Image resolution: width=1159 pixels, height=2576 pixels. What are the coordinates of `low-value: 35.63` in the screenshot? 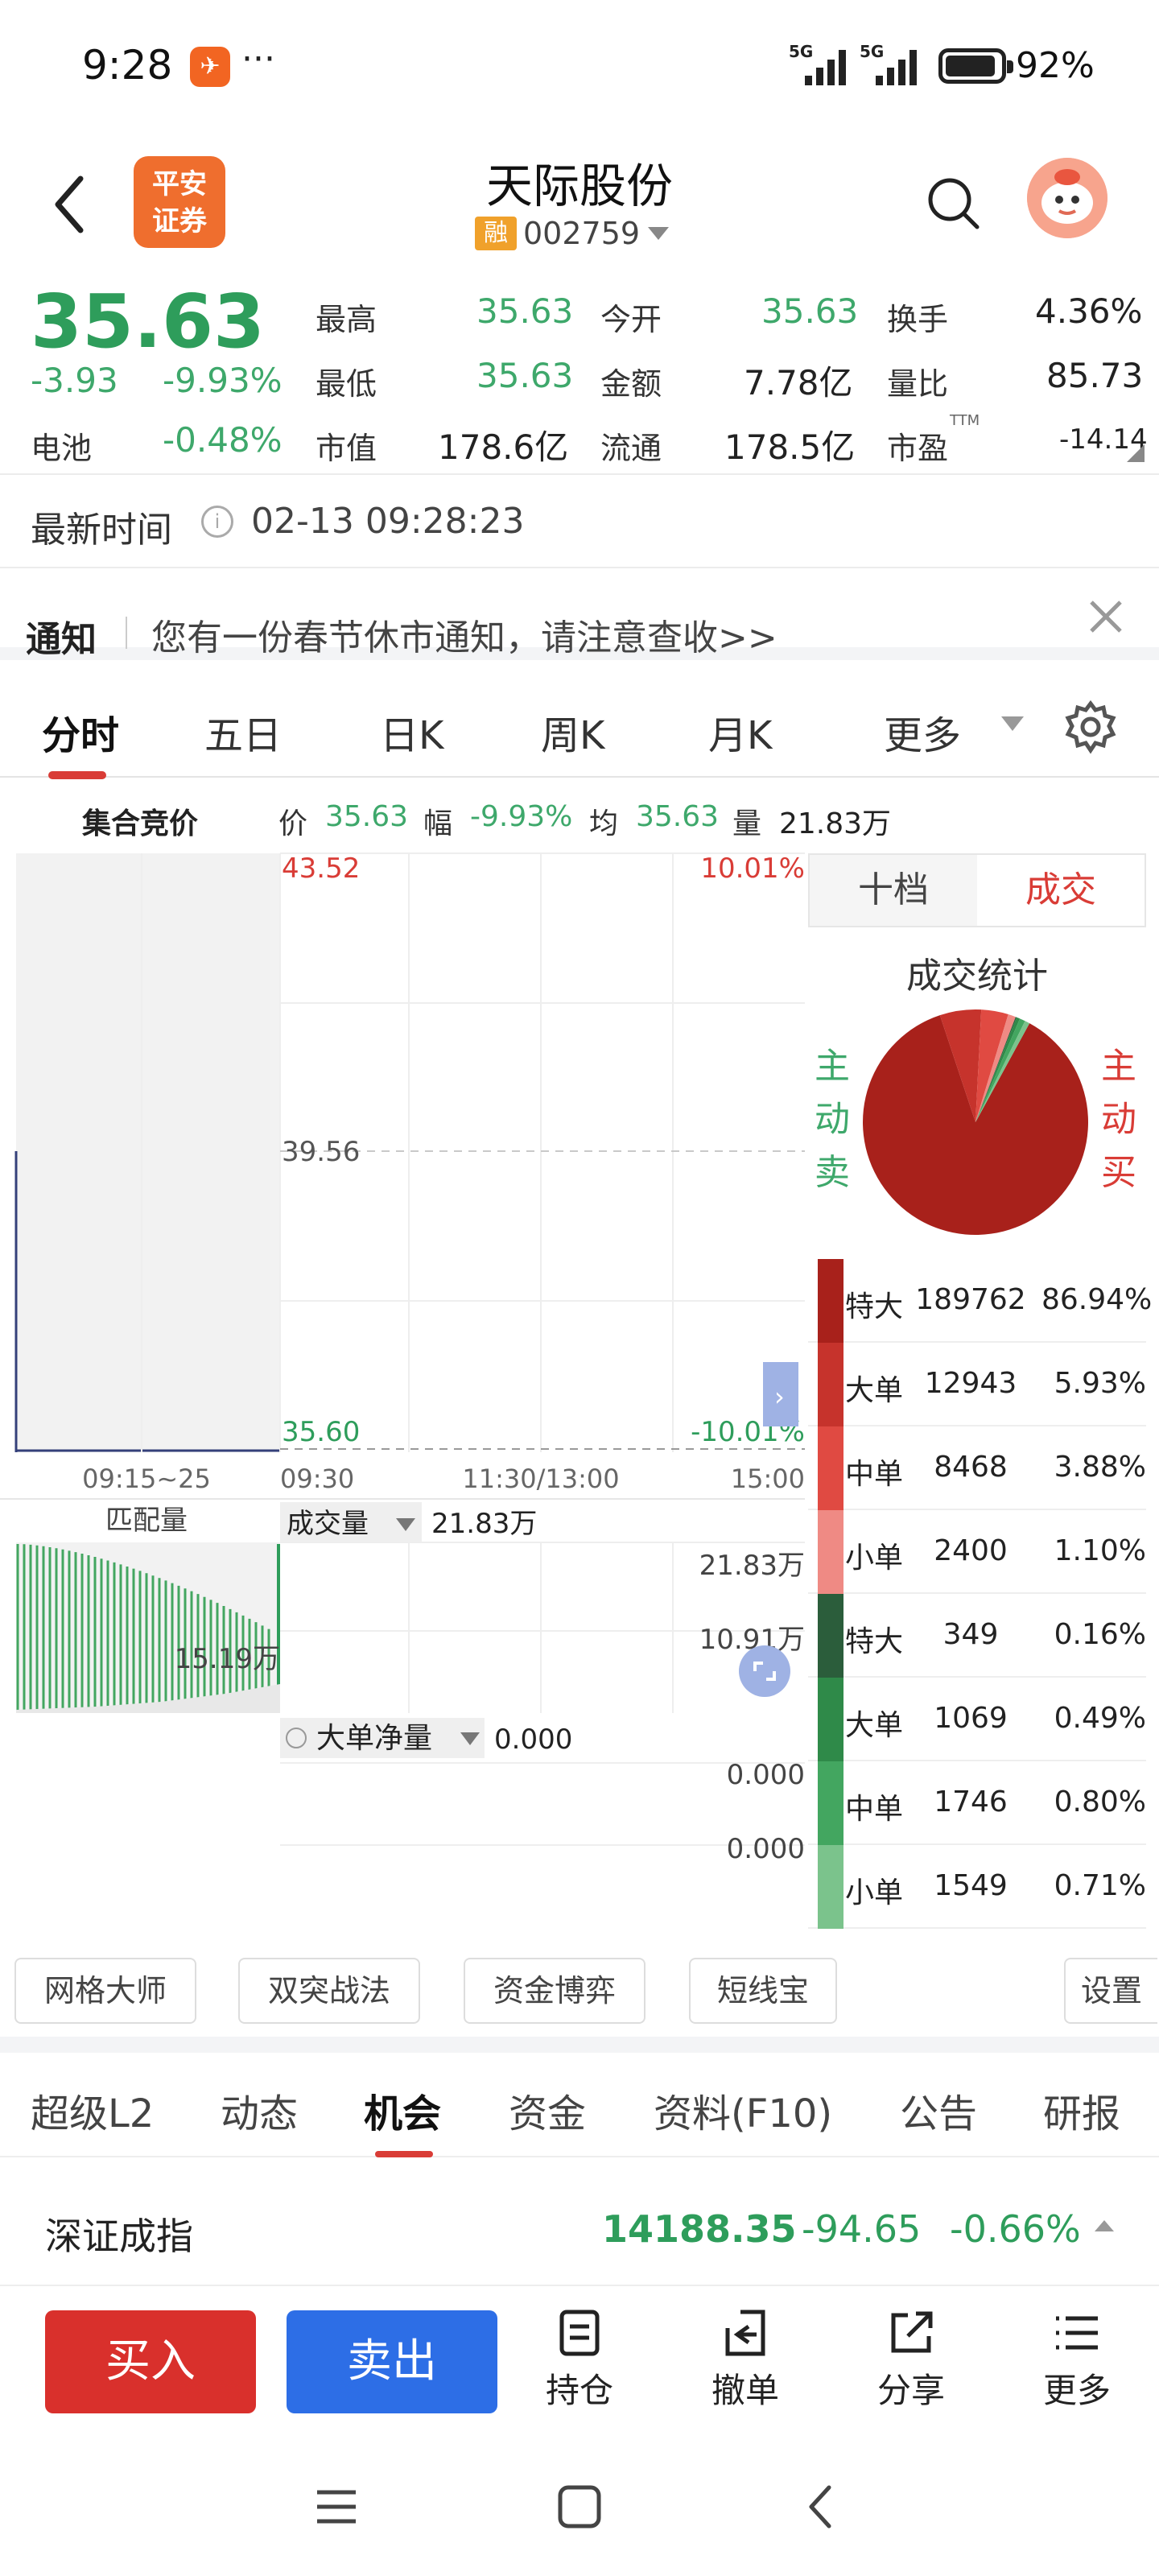 It's located at (525, 375).